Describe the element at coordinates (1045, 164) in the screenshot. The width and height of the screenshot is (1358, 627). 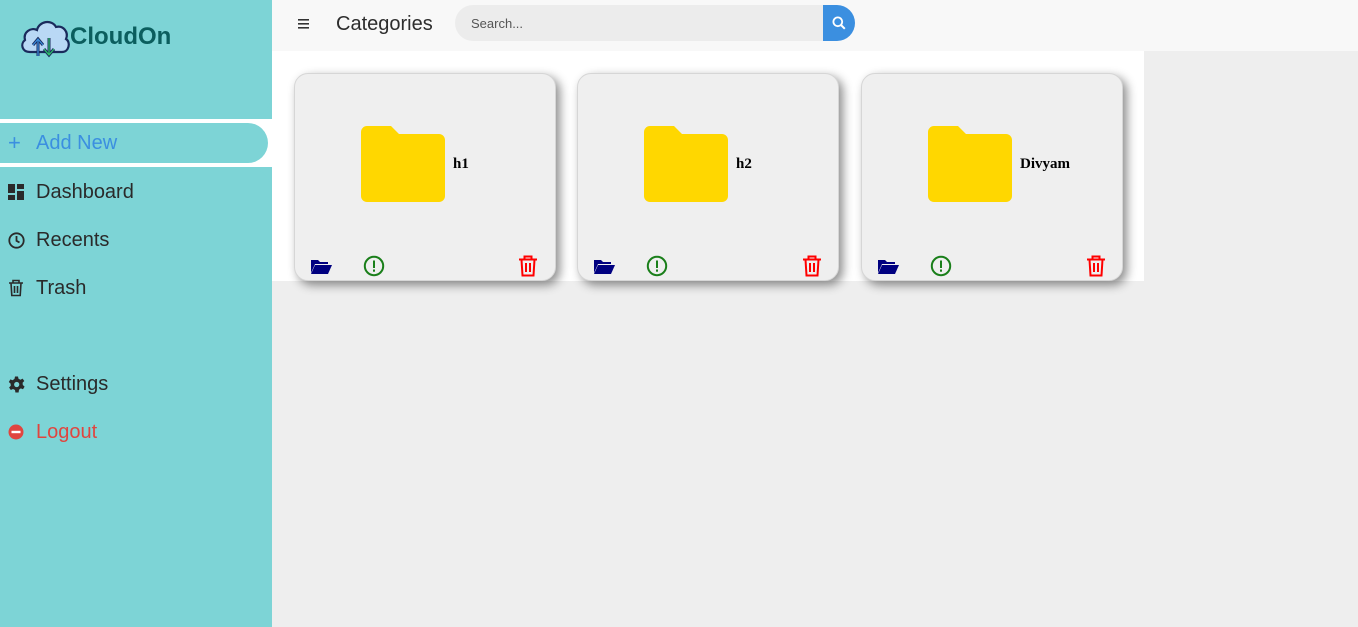
I see `folder-name: Divyam` at that location.